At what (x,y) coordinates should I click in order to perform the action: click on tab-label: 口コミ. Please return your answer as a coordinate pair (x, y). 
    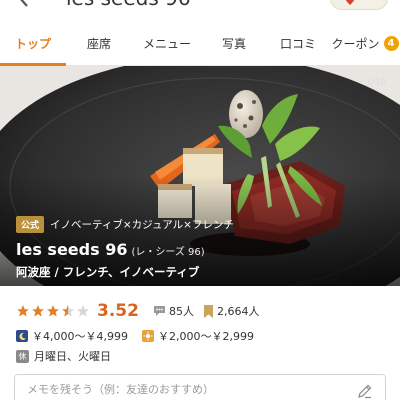
    Looking at the image, I should click on (297, 44).